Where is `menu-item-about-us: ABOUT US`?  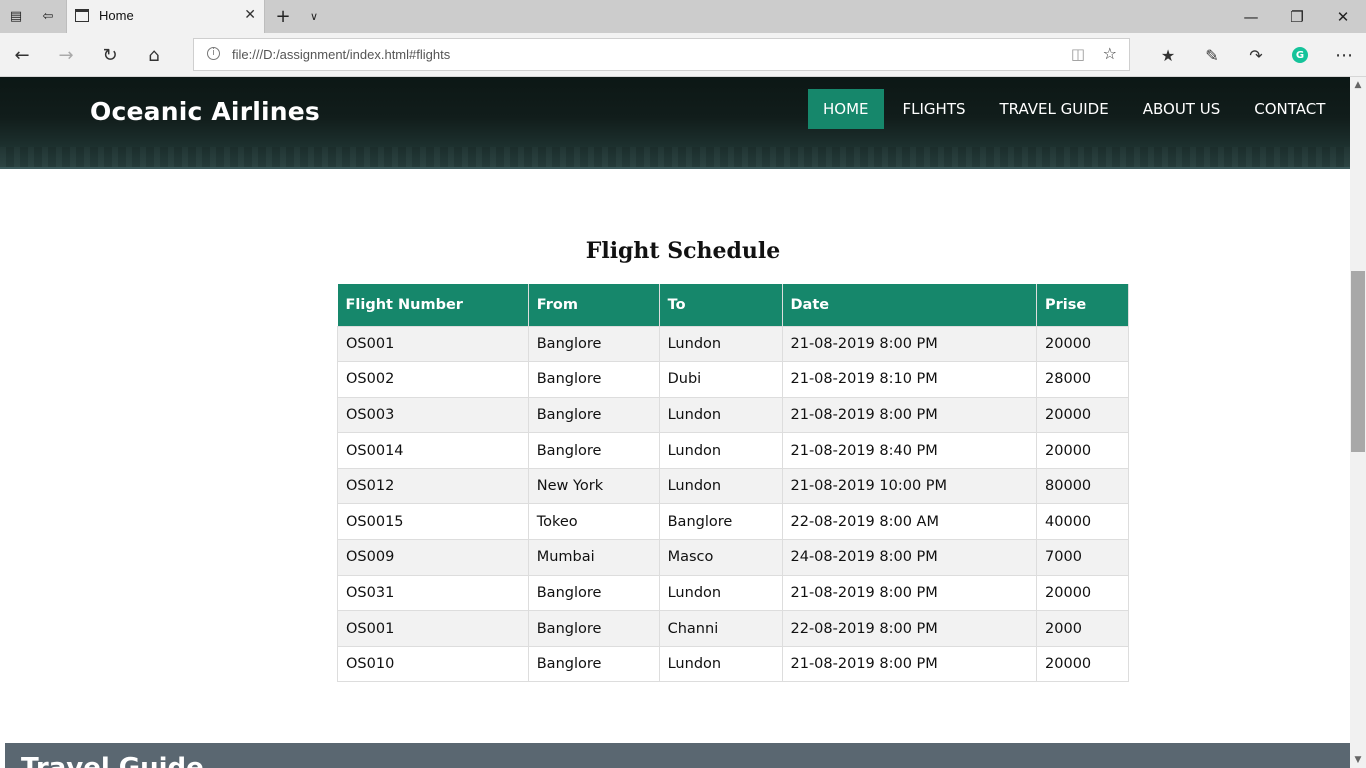 menu-item-about-us: ABOUT US is located at coordinates (1182, 109).